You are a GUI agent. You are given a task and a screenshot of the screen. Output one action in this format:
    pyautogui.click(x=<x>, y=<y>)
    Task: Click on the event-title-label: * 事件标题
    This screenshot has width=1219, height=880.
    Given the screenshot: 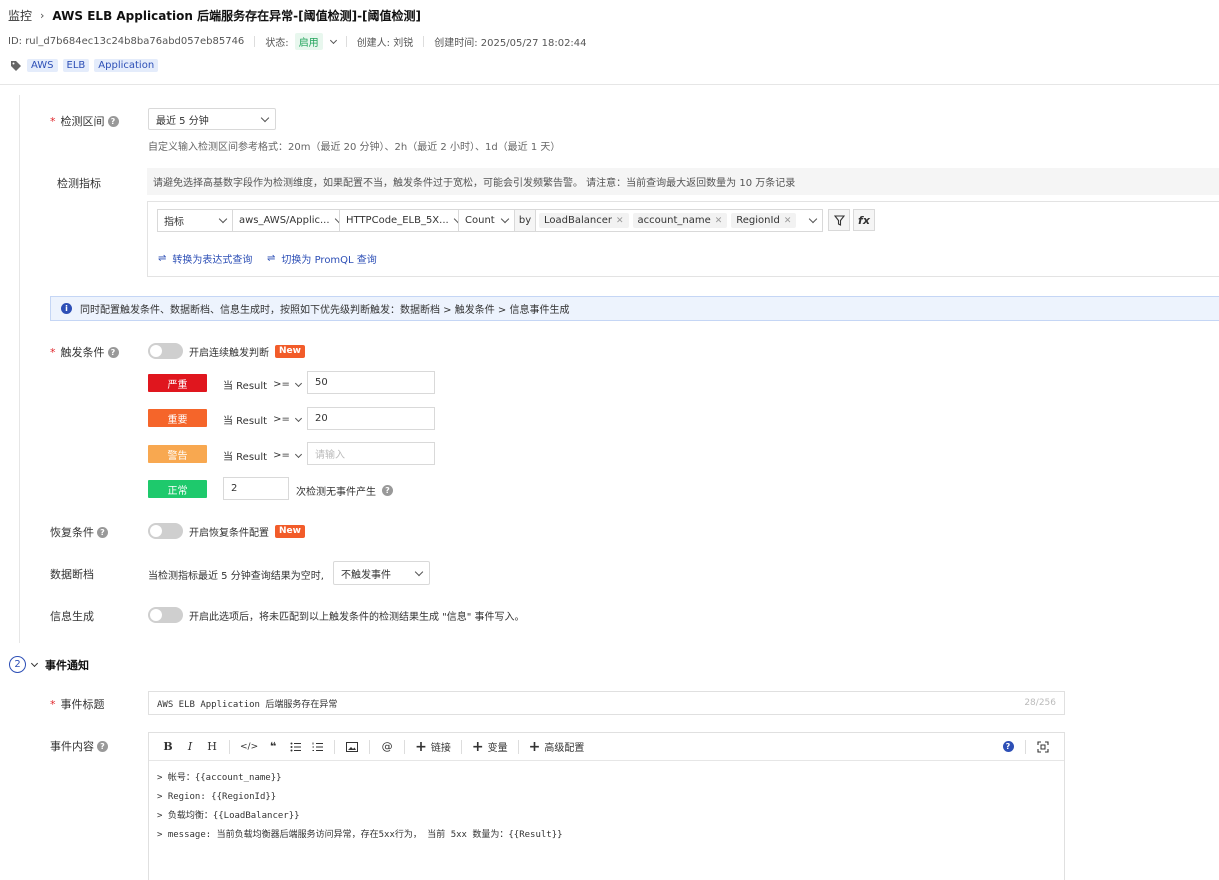 What is the action you would take?
    pyautogui.click(x=77, y=704)
    